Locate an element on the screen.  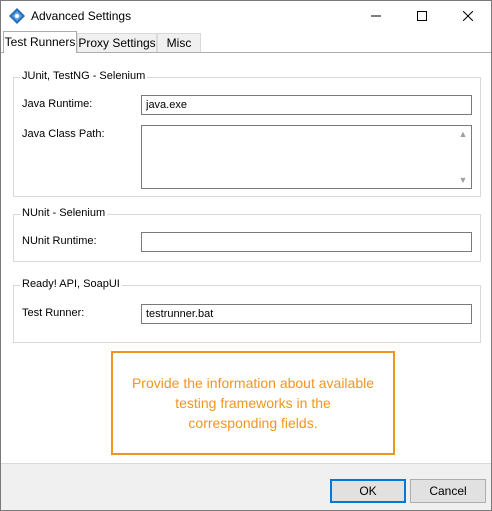
nunit-group: NUnit - Selenium NUnit Runtime: is located at coordinates (247, 234).